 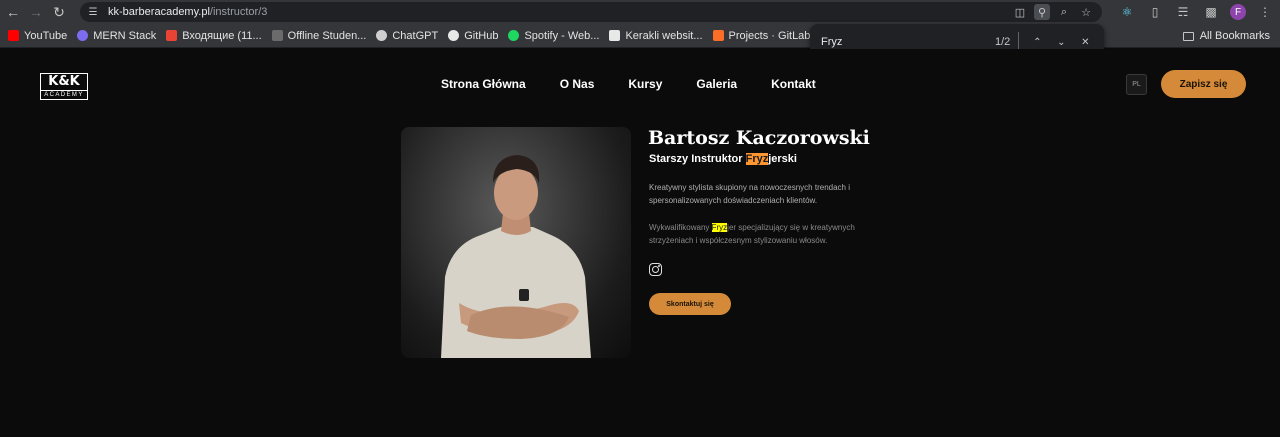 What do you see at coordinates (1003, 42) in the screenshot?
I see `find-match-count: 1/2` at bounding box center [1003, 42].